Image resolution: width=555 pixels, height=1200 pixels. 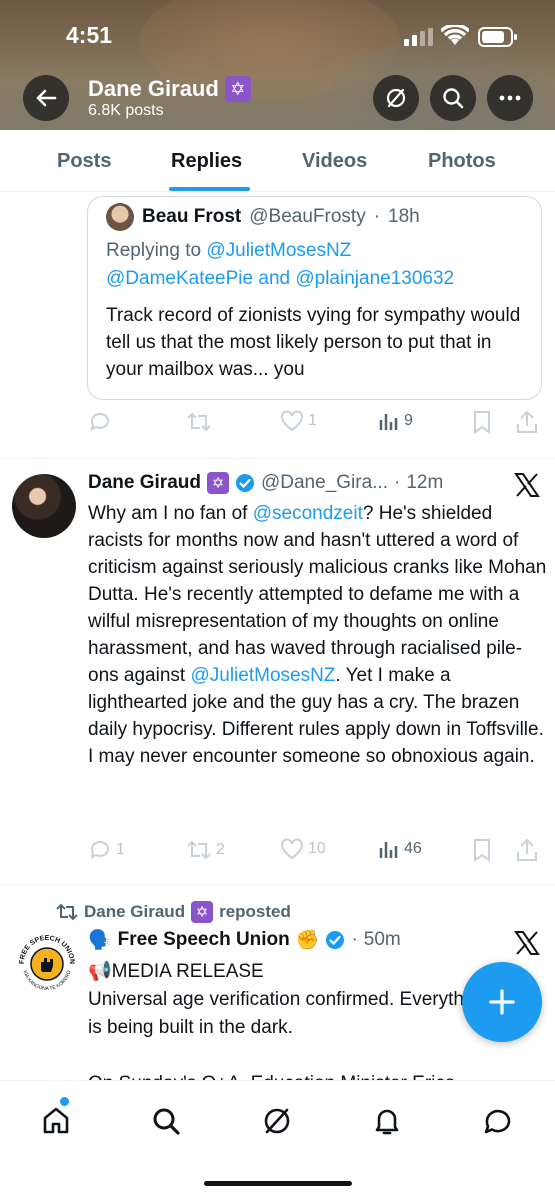 What do you see at coordinates (334, 161) in the screenshot?
I see `tab-videos: Videos` at bounding box center [334, 161].